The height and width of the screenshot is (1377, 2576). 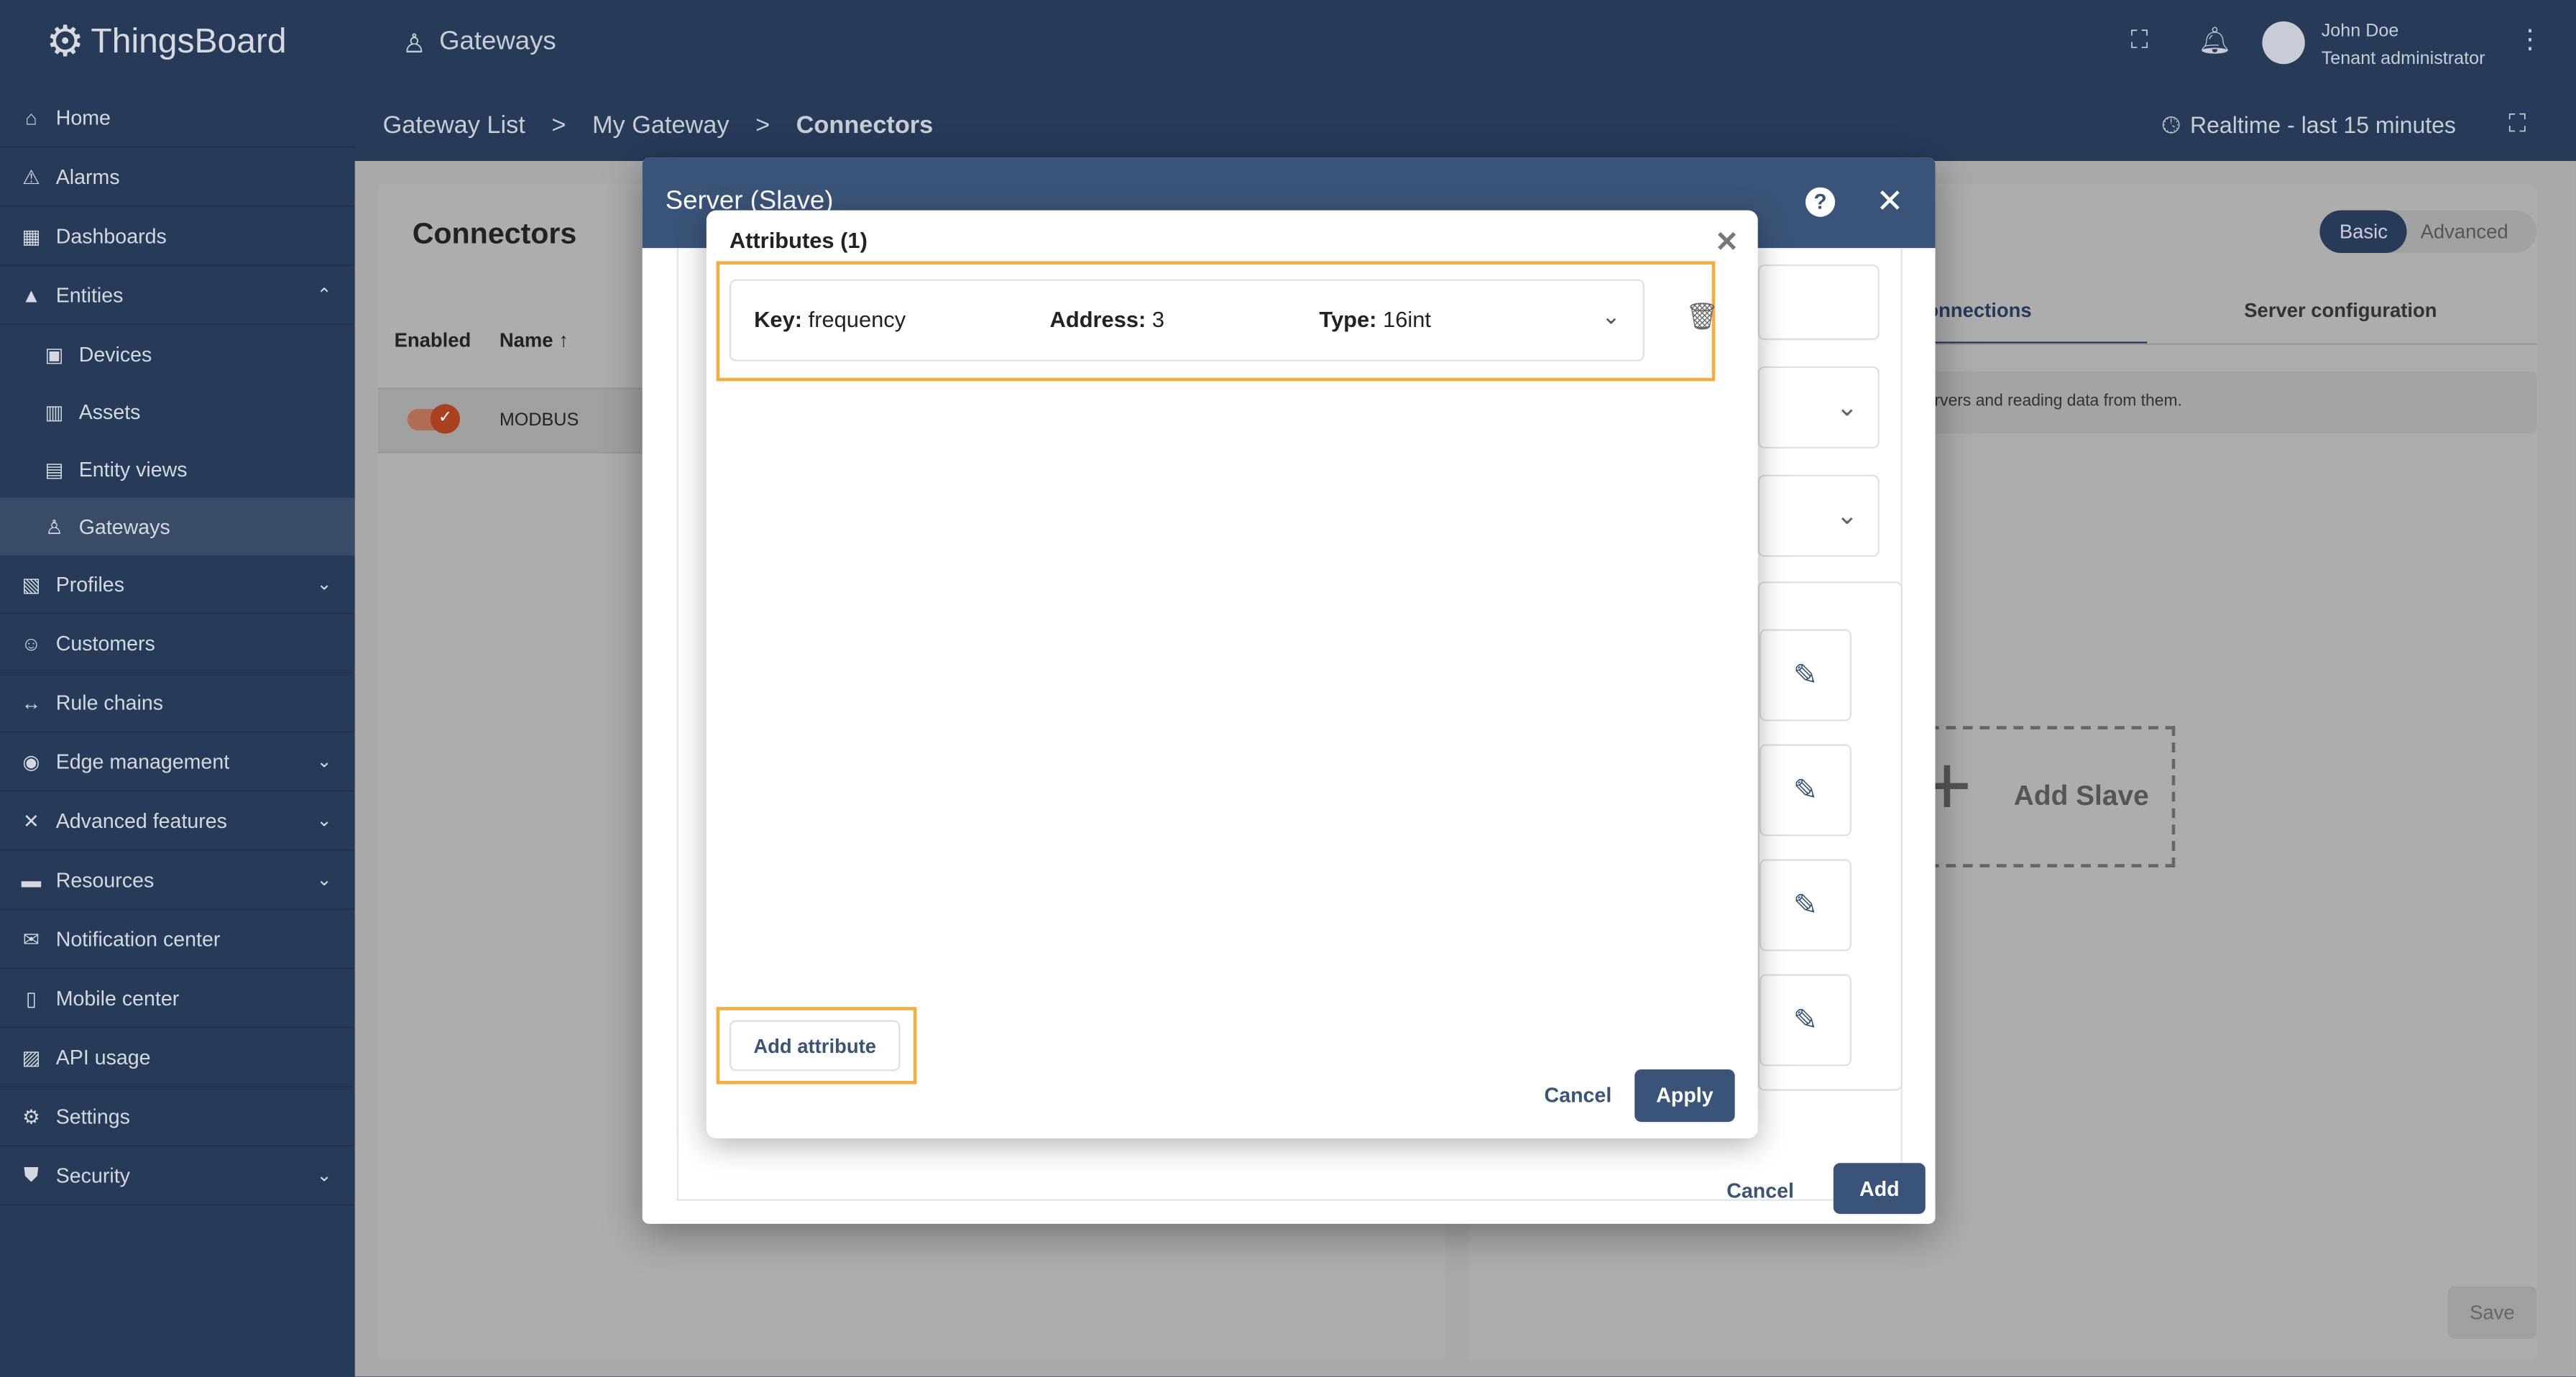 I want to click on alarms-icon: ⚠, so click(x=31, y=176).